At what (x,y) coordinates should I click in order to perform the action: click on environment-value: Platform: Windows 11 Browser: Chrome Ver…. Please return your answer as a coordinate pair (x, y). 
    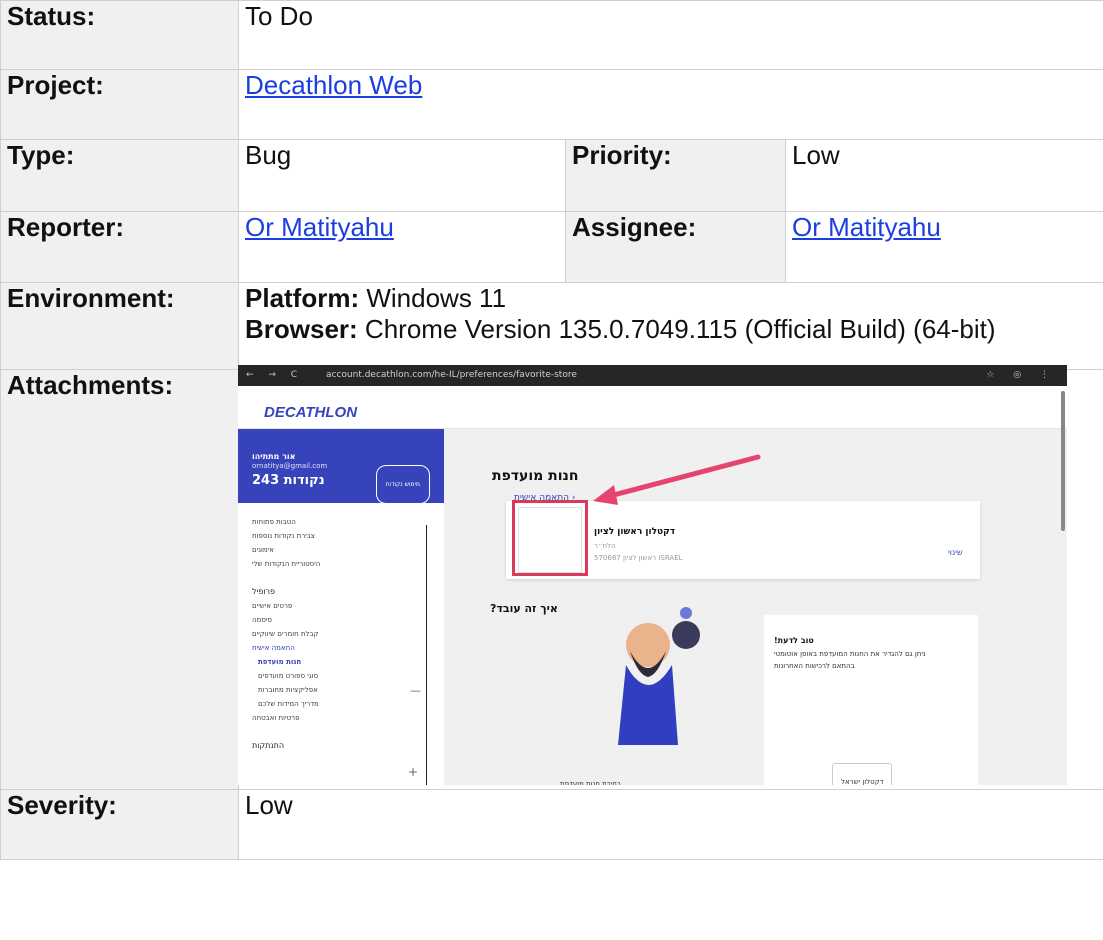
    Looking at the image, I should click on (670, 326).